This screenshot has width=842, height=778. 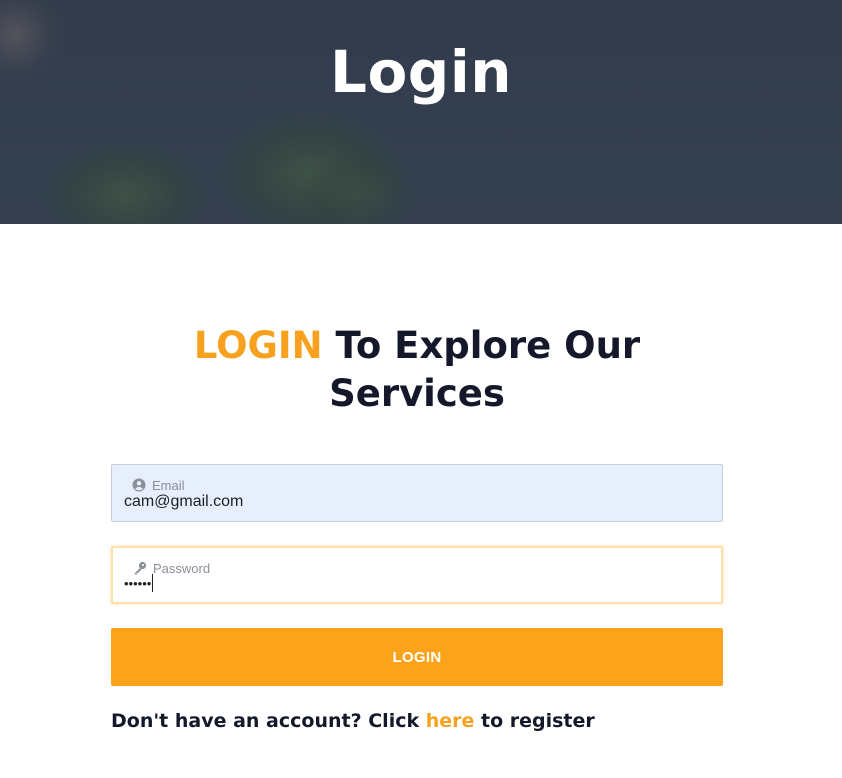 What do you see at coordinates (417, 493) in the screenshot?
I see `email-field: Email cam@gmail.com` at bounding box center [417, 493].